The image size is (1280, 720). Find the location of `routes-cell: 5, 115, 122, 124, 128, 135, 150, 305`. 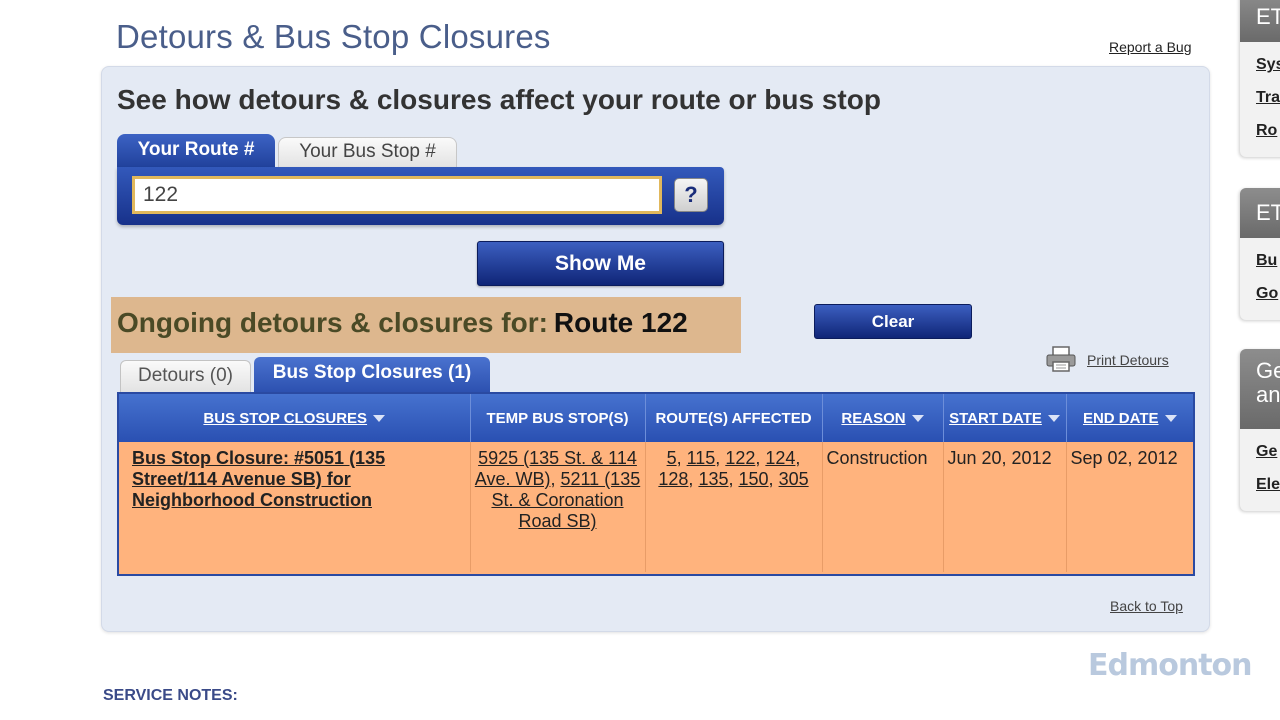

routes-cell: 5, 115, 122, 124, 128, 135, 150, 305 is located at coordinates (734, 507).